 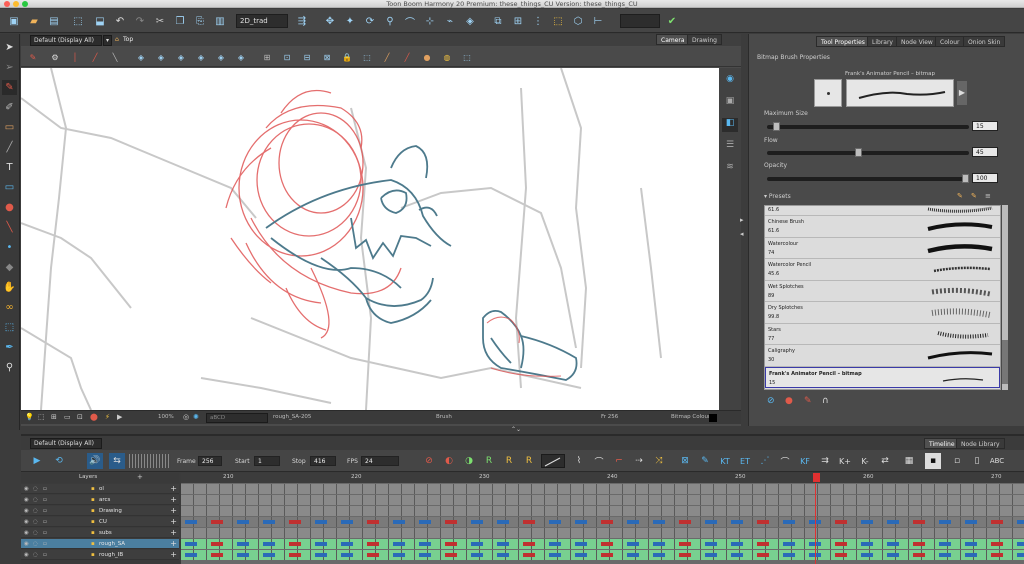 What do you see at coordinates (117, 39) in the screenshot?
I see `home-icon: ⌂` at bounding box center [117, 39].